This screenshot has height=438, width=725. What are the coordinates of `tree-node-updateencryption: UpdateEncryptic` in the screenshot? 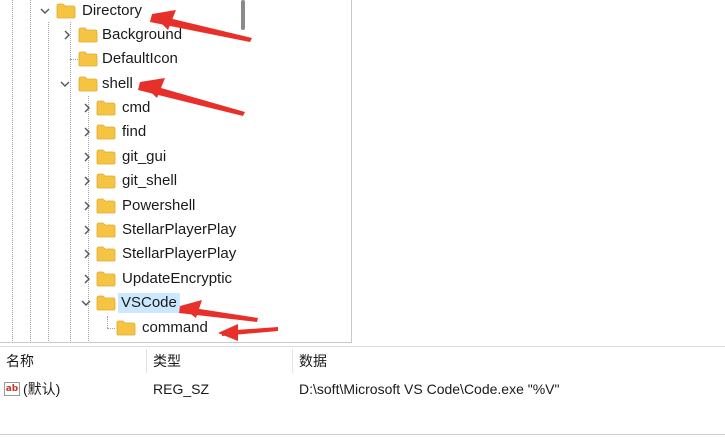 It's located at (120, 279).